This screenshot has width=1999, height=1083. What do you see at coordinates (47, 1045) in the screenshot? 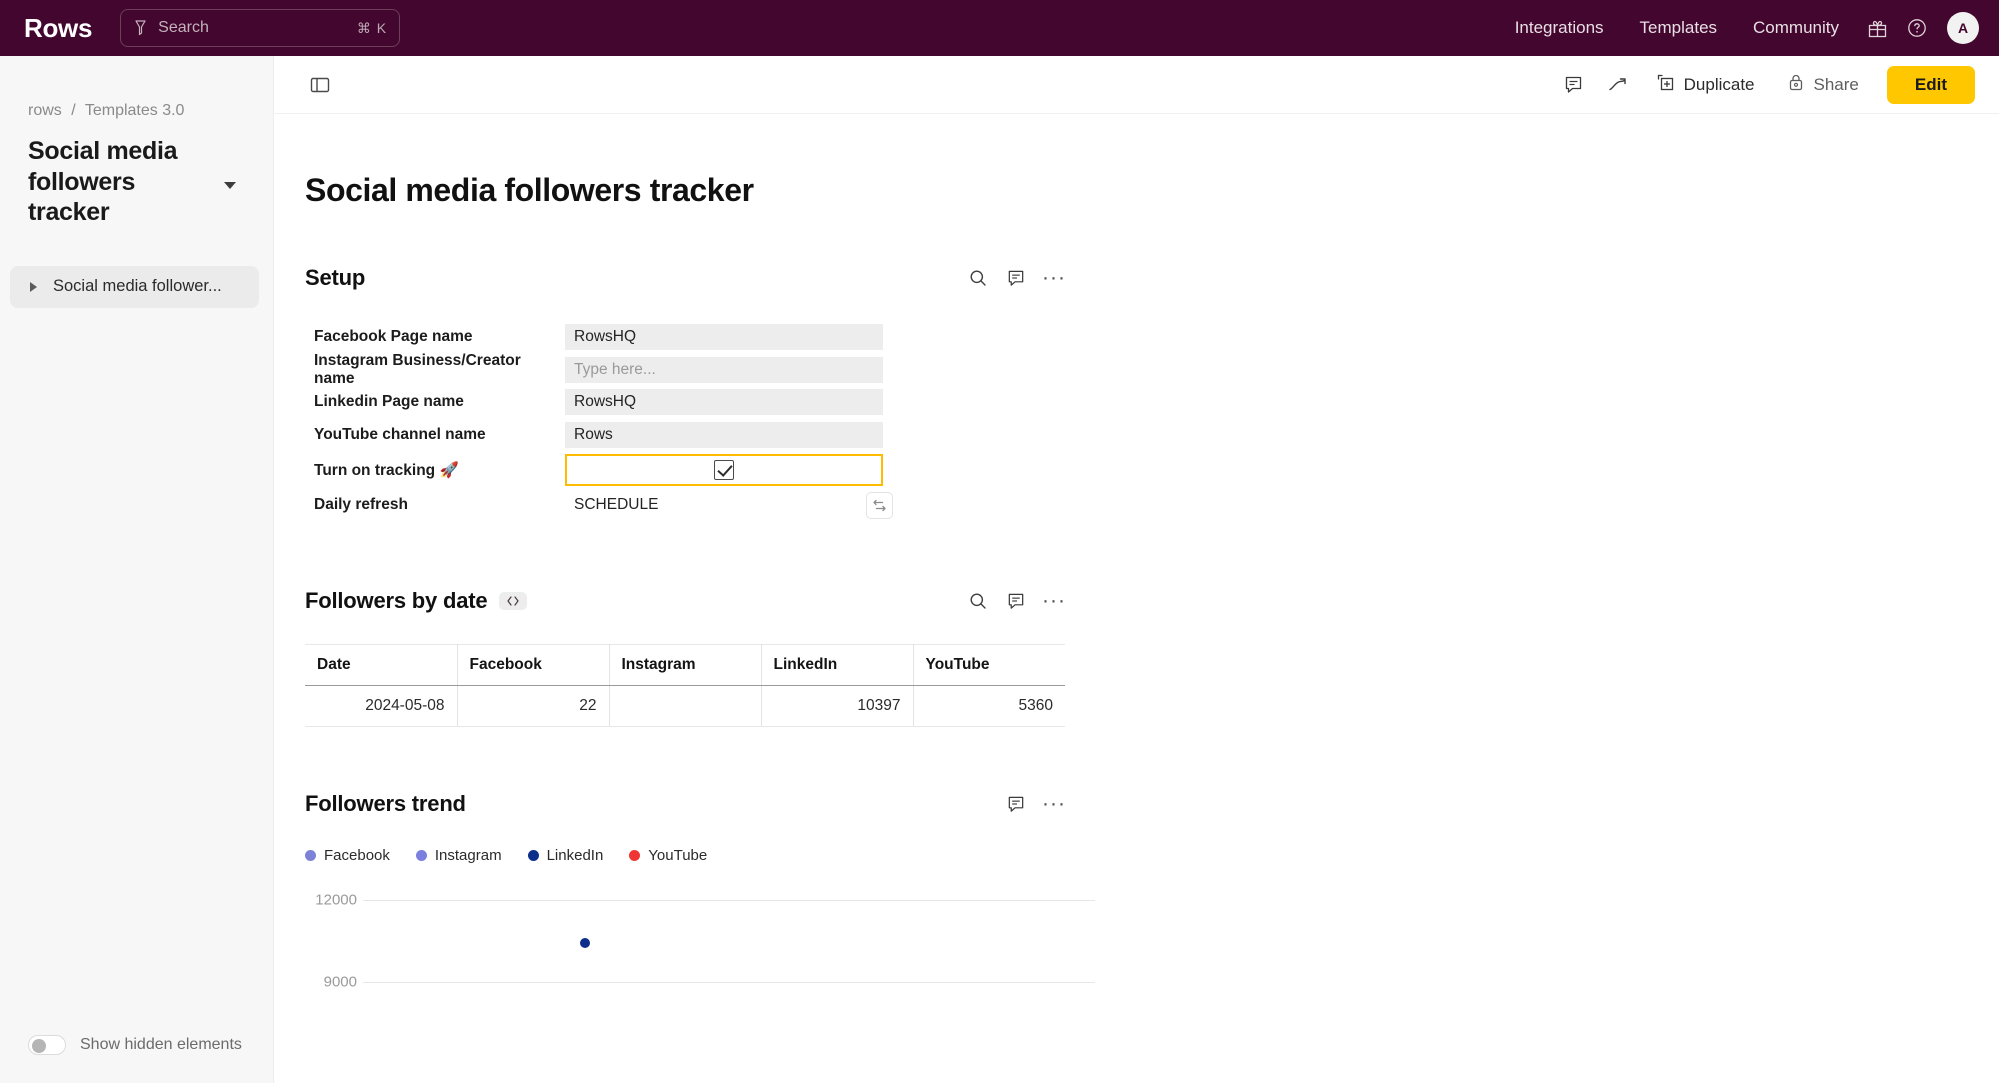
I see `toggle-switch` at bounding box center [47, 1045].